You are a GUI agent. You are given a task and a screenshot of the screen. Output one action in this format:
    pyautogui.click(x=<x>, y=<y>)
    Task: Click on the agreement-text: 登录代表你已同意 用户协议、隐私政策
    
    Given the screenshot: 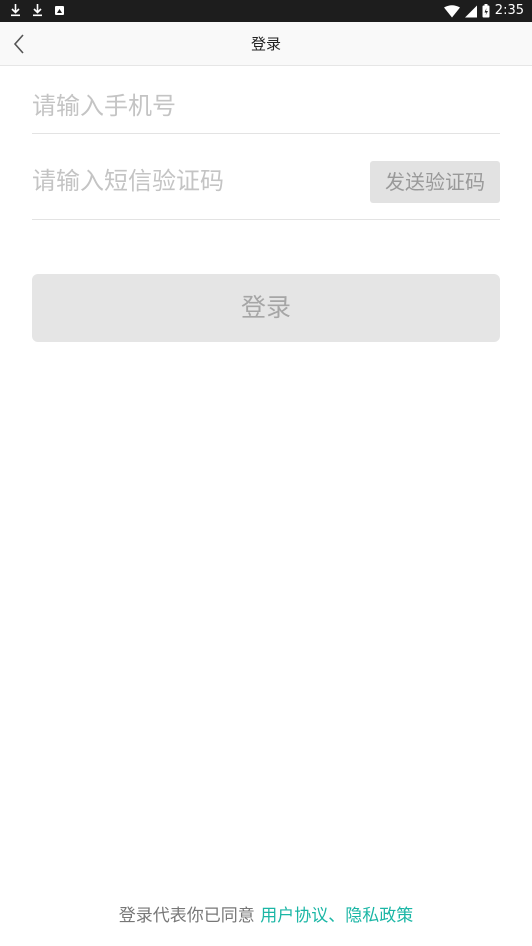 What is the action you would take?
    pyautogui.click(x=266, y=916)
    